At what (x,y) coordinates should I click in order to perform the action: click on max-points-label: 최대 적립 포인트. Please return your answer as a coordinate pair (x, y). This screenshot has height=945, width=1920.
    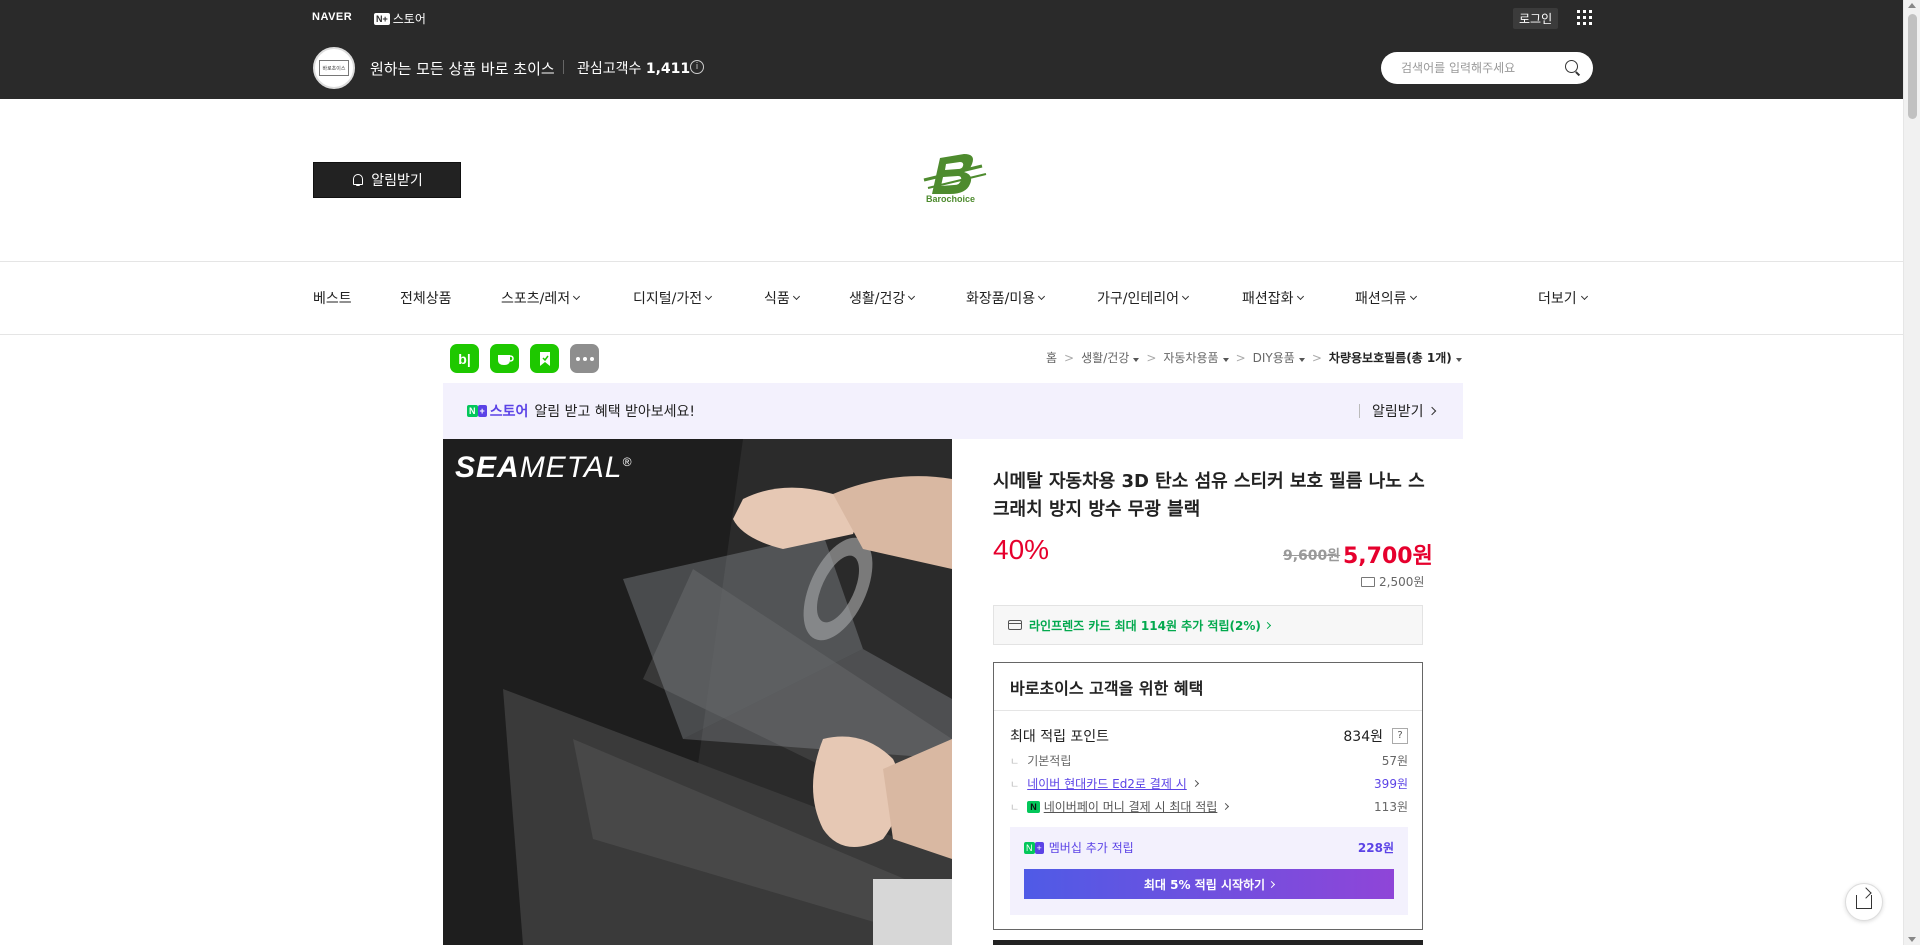
    Looking at the image, I should click on (1060, 737).